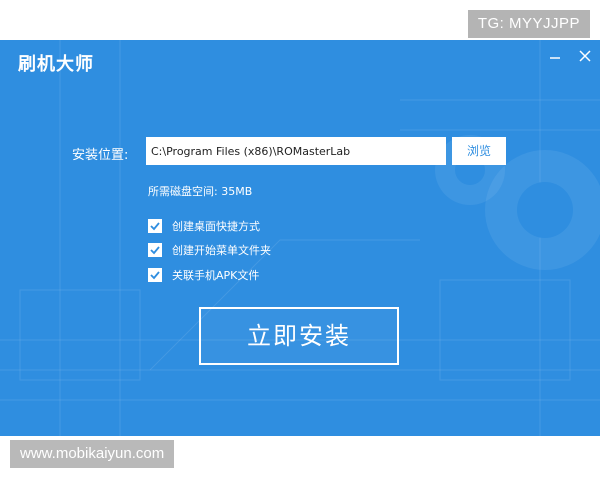 This screenshot has height=480, width=600. I want to click on option-start-menu: 创建开始菜单文件夹, so click(209, 250).